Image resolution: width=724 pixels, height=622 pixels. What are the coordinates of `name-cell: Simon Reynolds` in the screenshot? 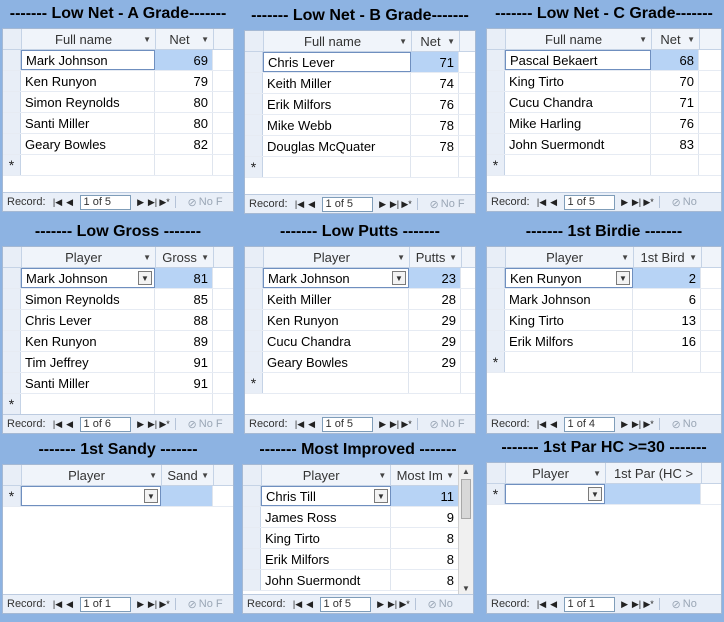 It's located at (88, 102).